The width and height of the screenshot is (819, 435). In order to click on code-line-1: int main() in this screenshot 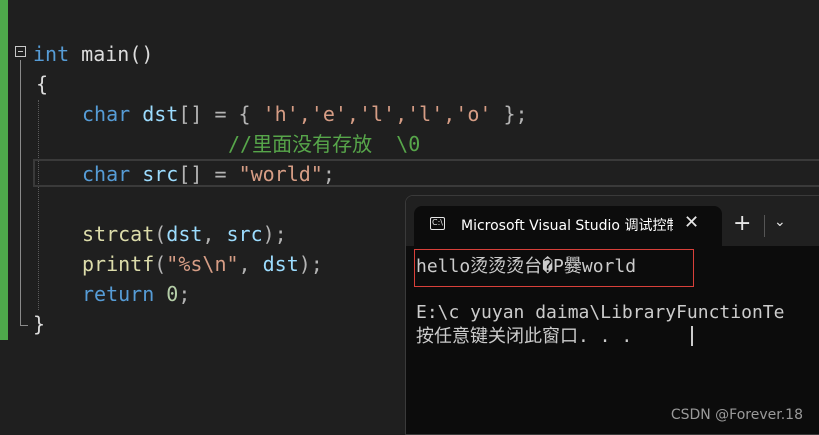, I will do `click(93, 54)`.